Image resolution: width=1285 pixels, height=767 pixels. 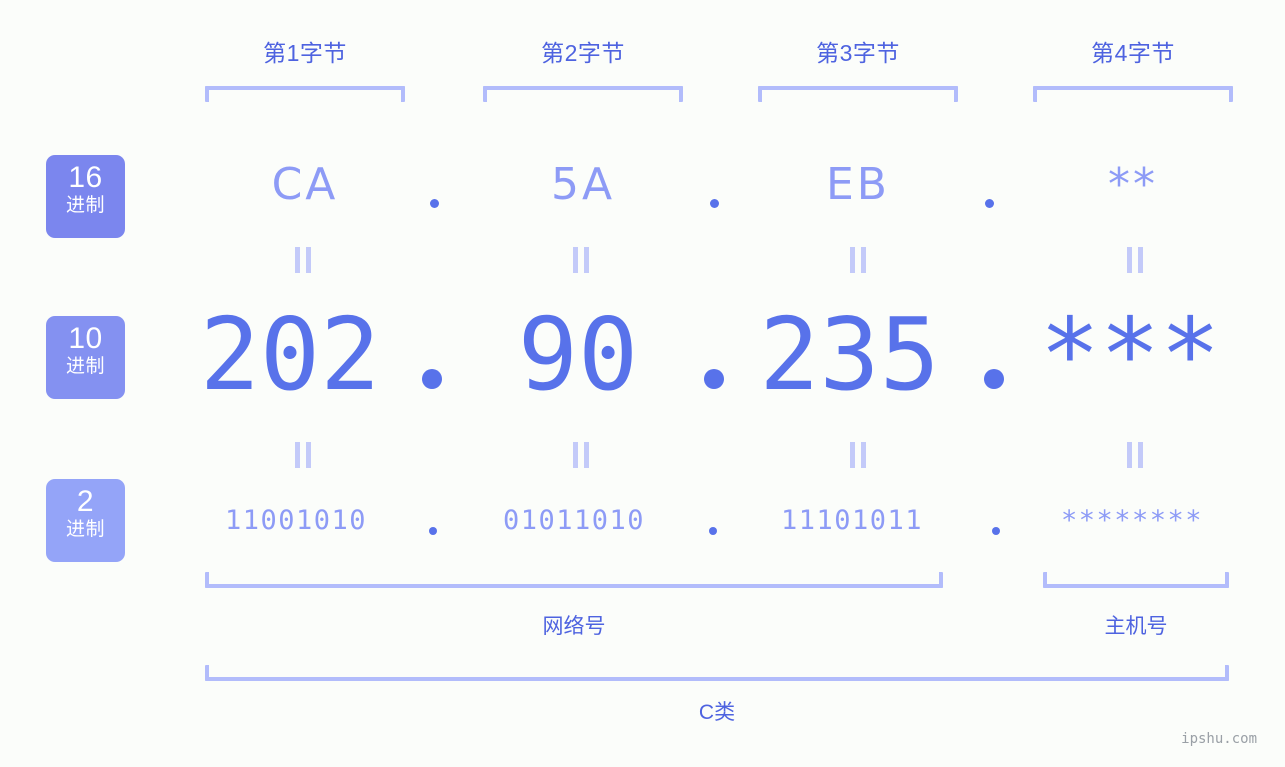 What do you see at coordinates (574, 520) in the screenshot?
I see `binary-byte-2: 01011010` at bounding box center [574, 520].